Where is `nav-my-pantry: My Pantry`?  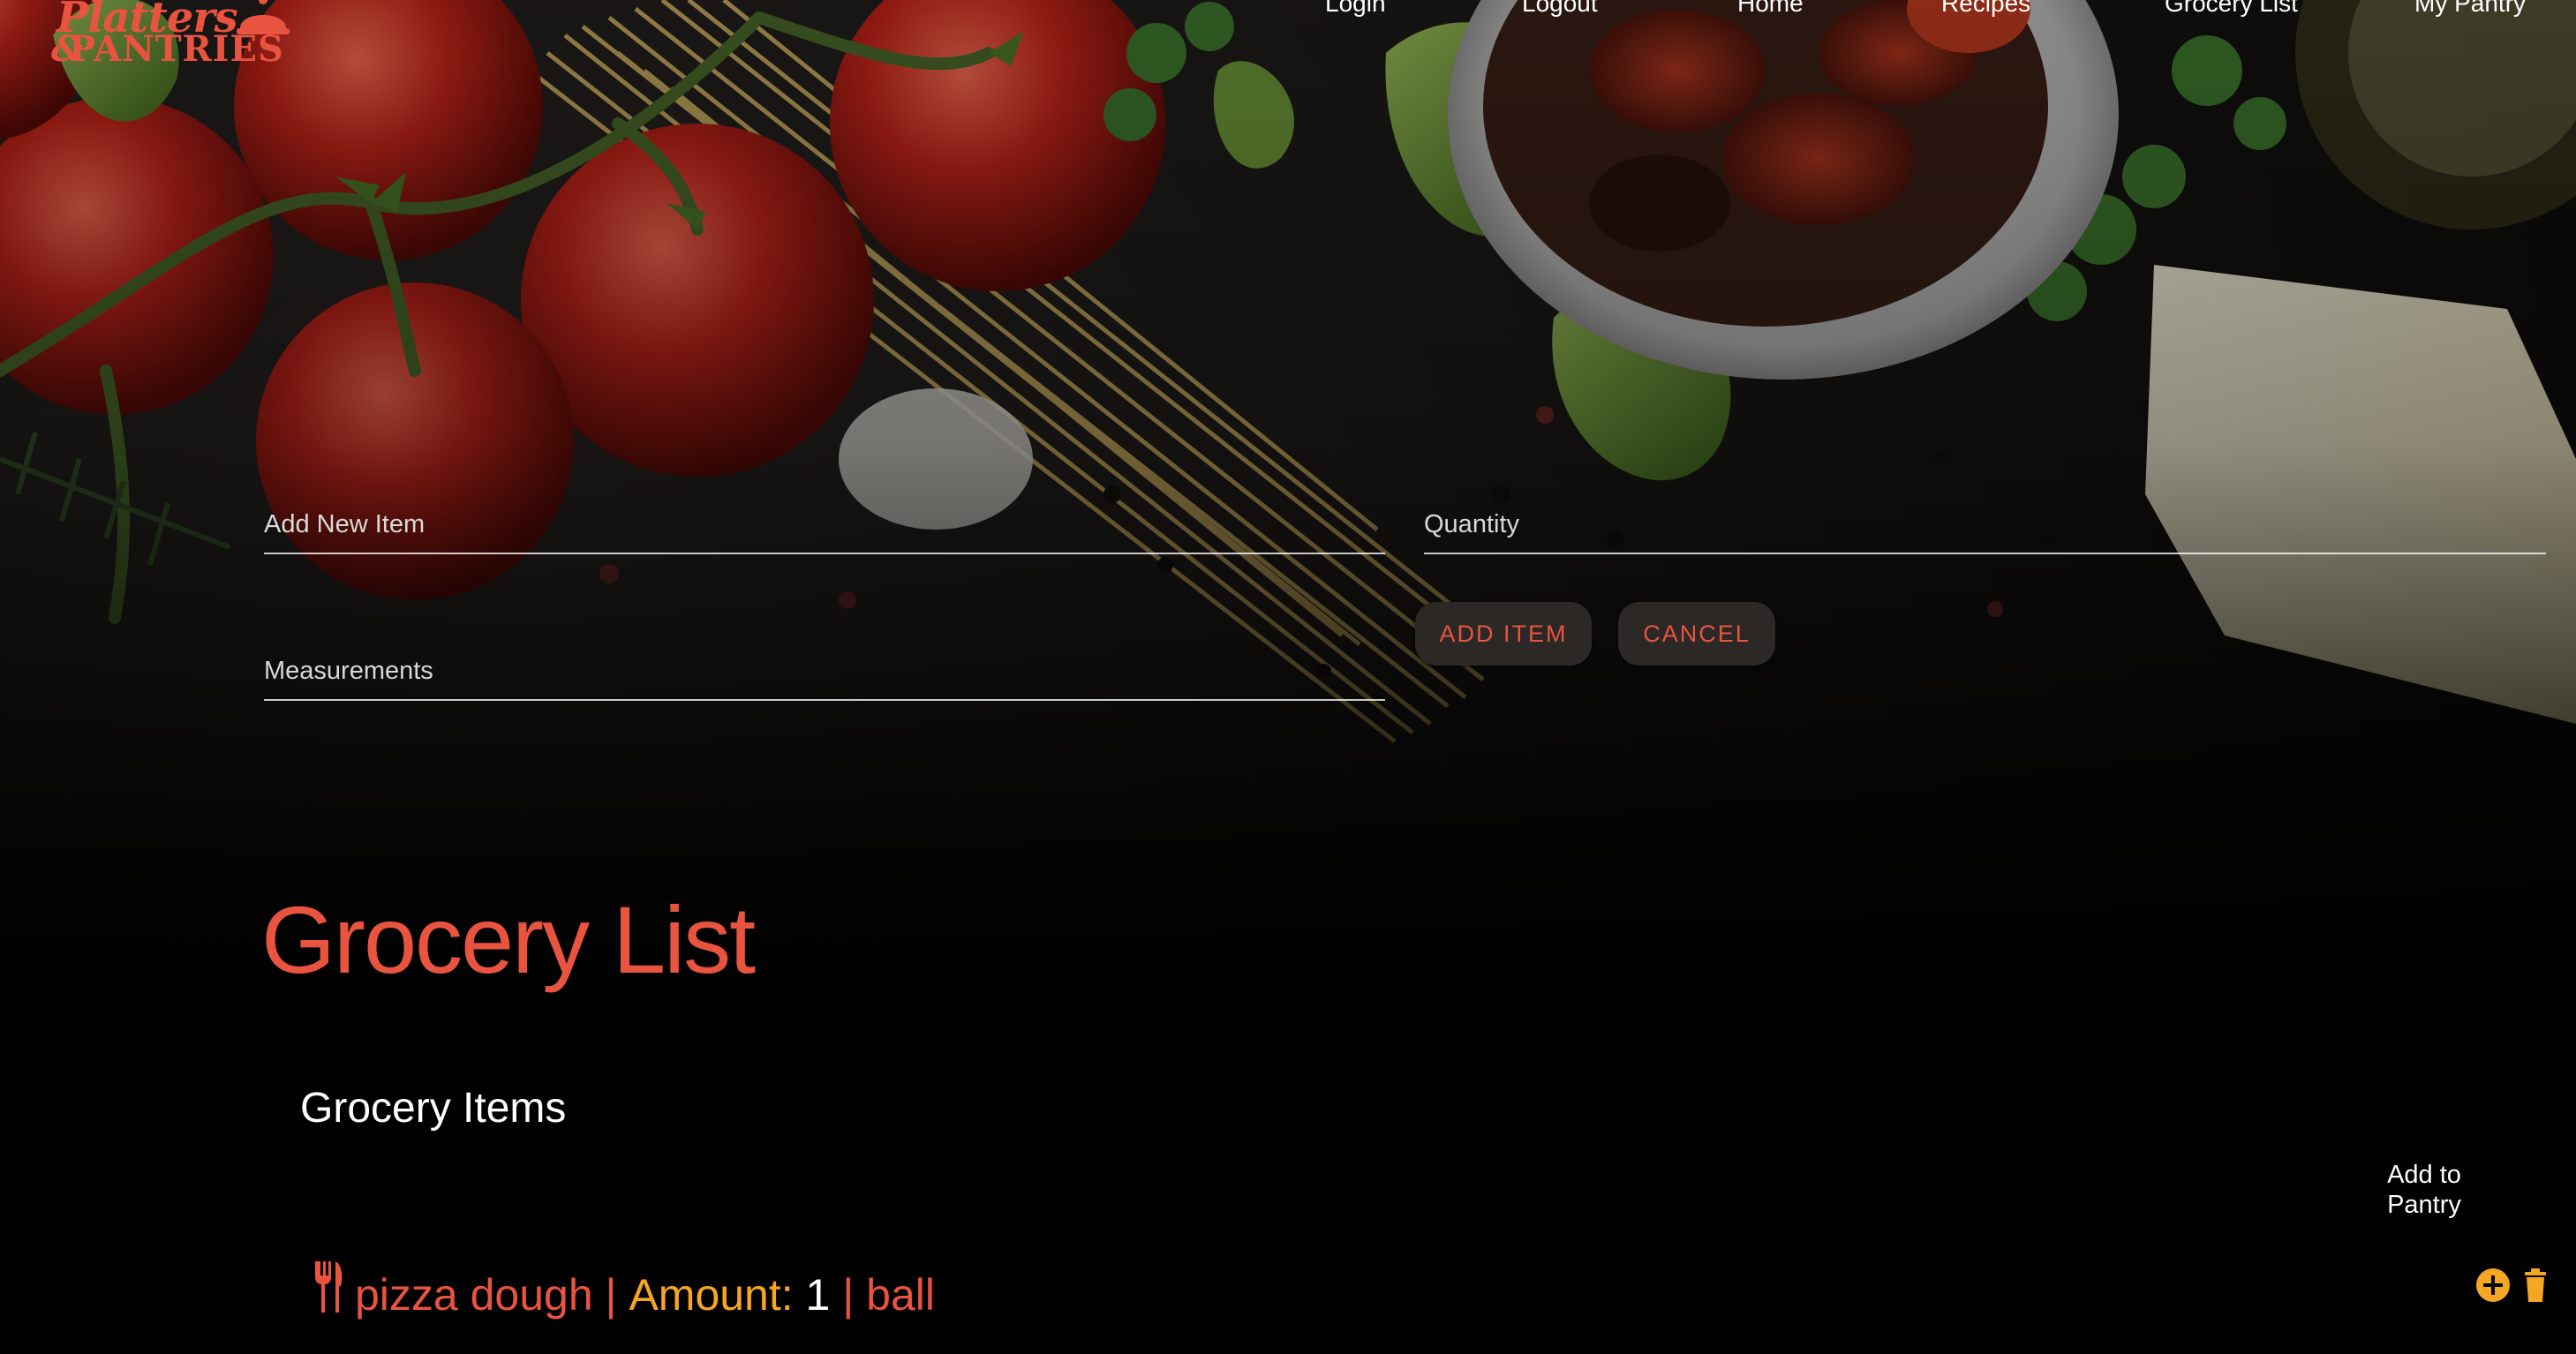
nav-my-pantry: My Pantry is located at coordinates (2470, 9).